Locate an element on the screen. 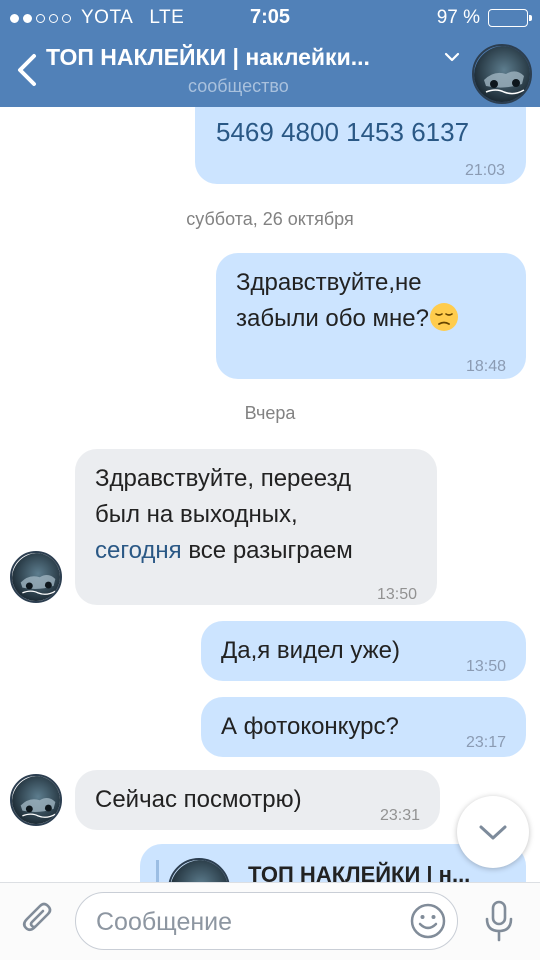 Image resolution: width=540 pixels, height=960 pixels. status-bar: YOTA LTE 7:05 97 % is located at coordinates (270, 17).